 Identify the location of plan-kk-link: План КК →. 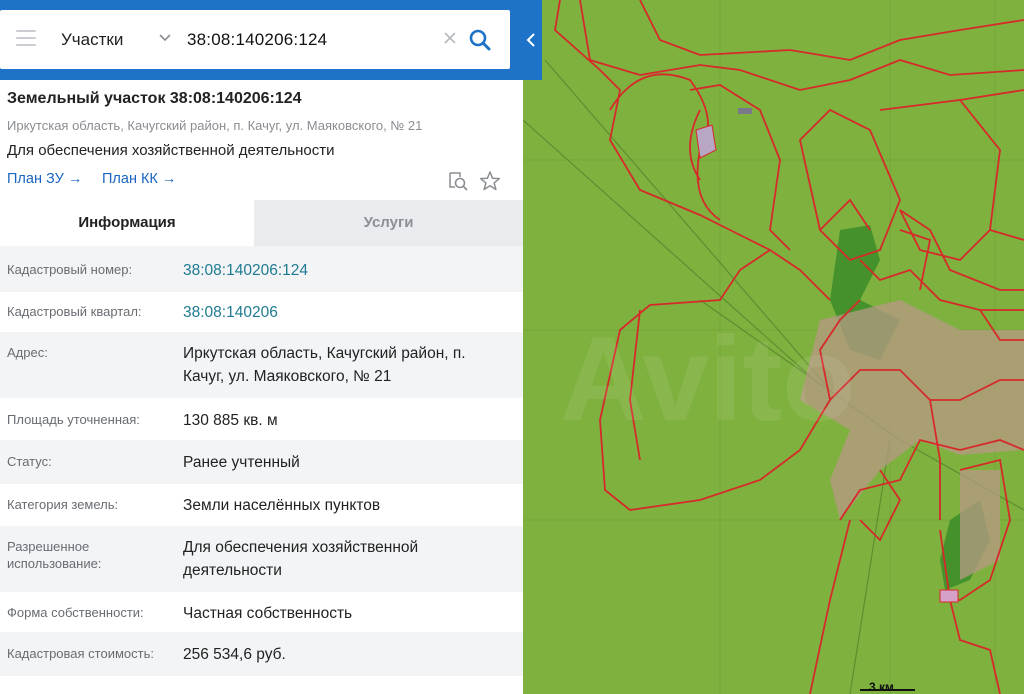
(139, 179).